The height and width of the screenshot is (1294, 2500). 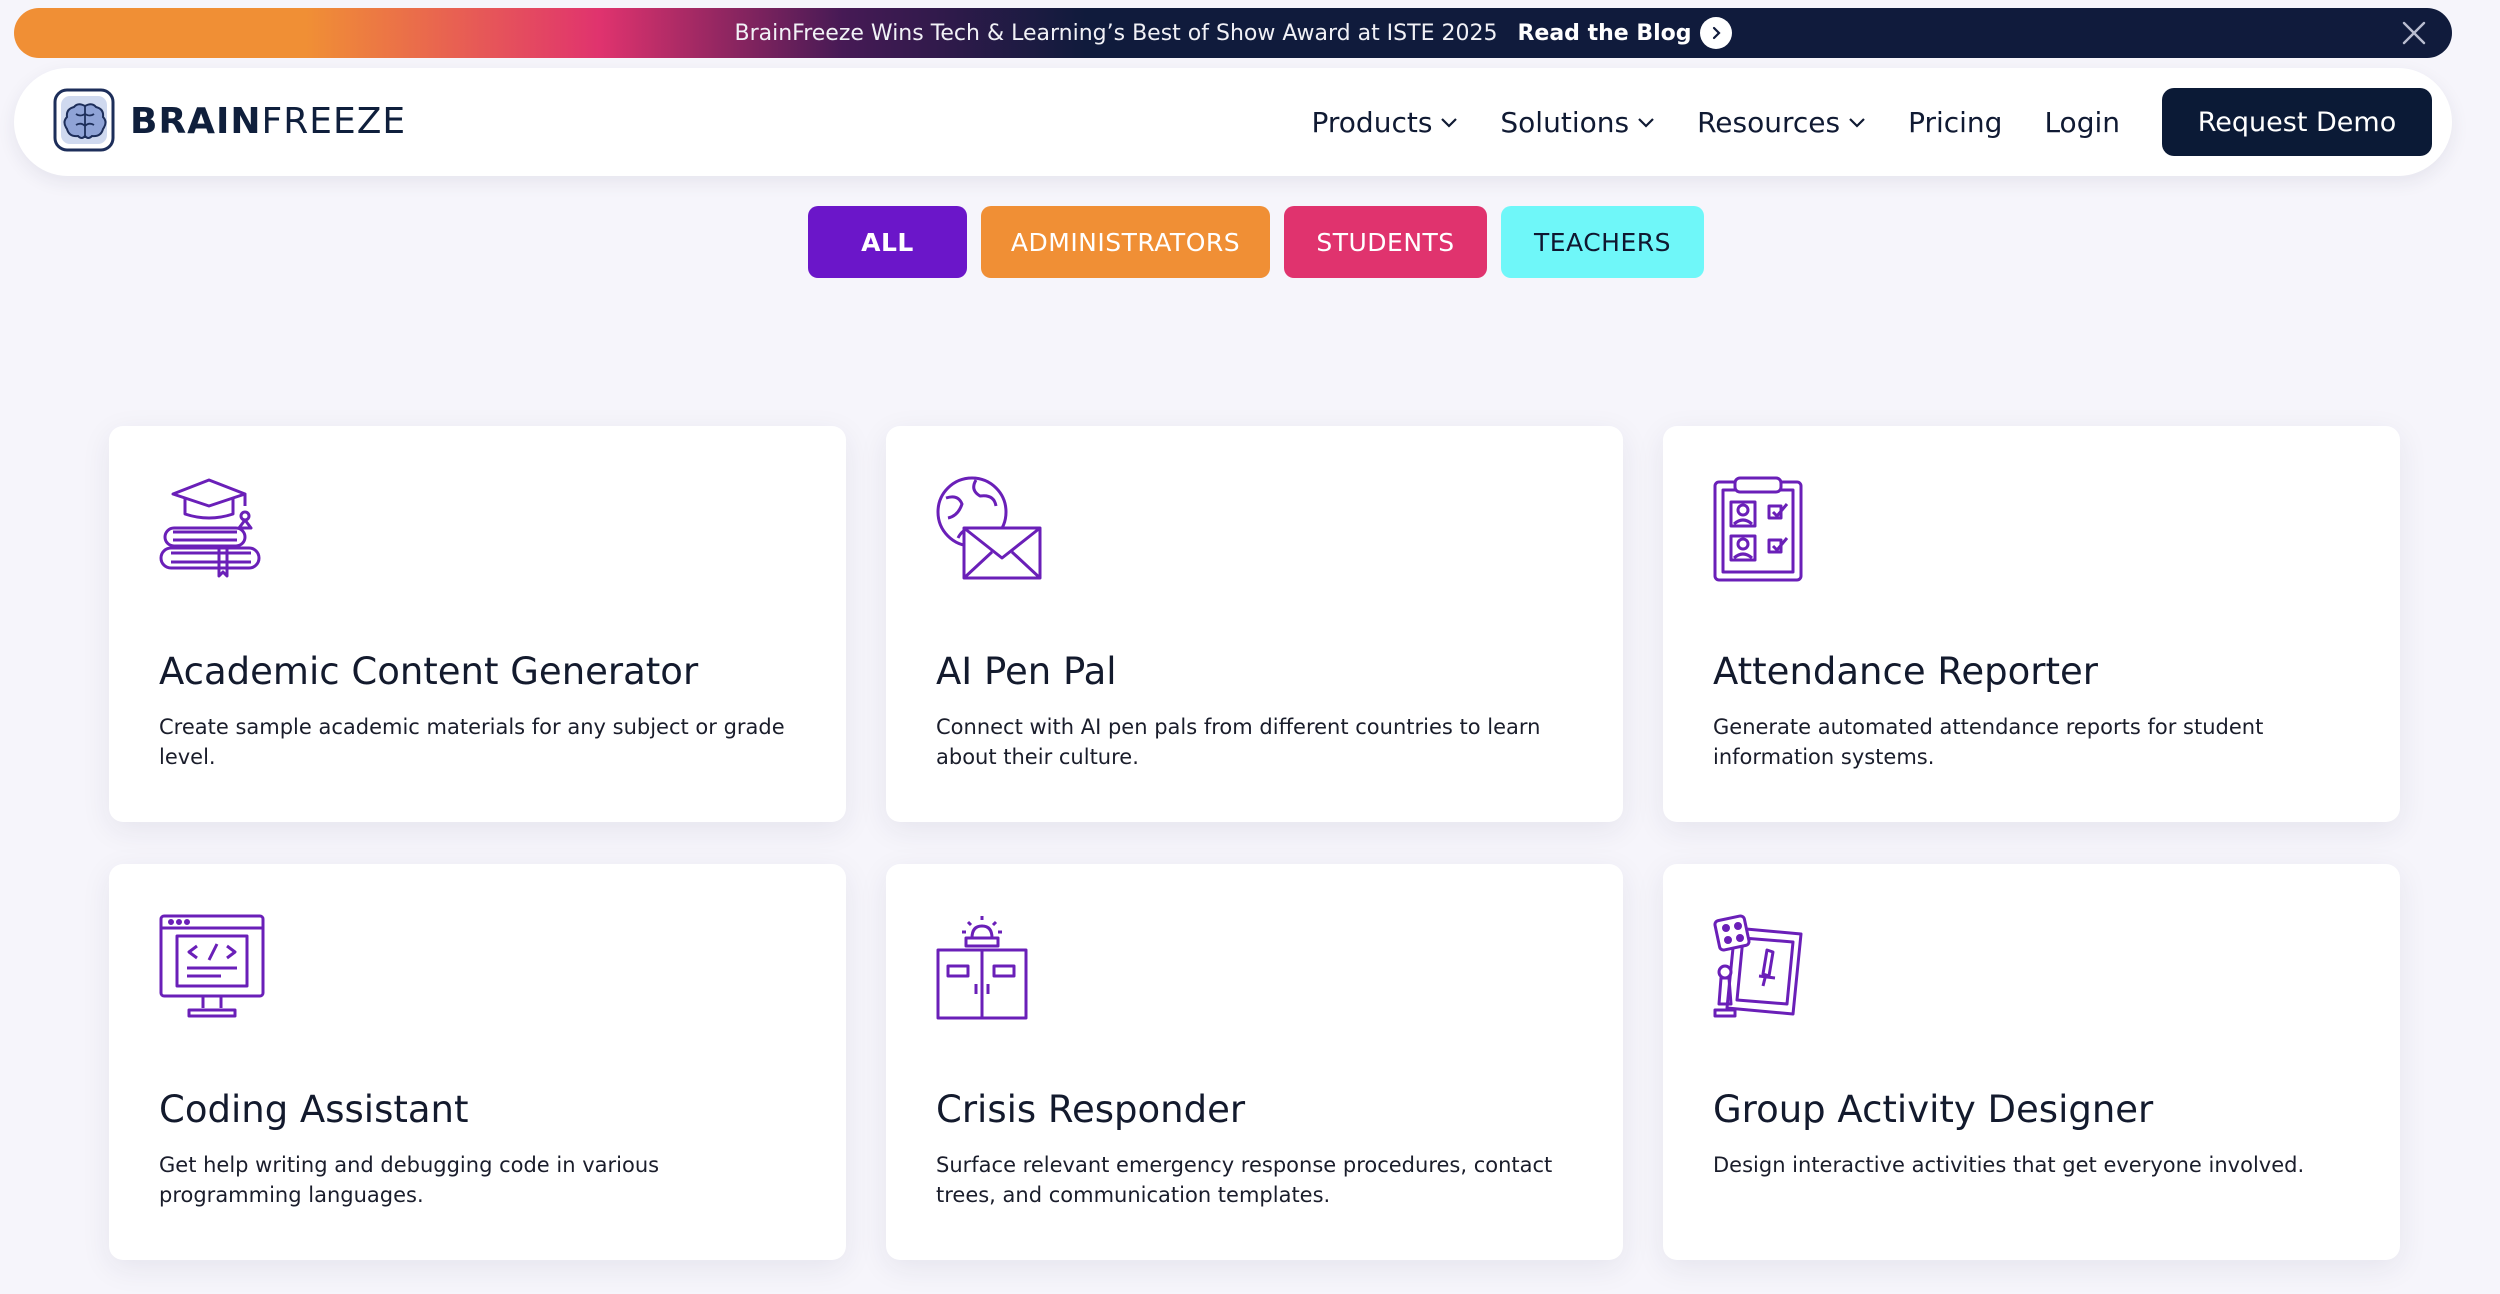 What do you see at coordinates (1905, 671) in the screenshot?
I see `tool-title: Attendance Reporter` at bounding box center [1905, 671].